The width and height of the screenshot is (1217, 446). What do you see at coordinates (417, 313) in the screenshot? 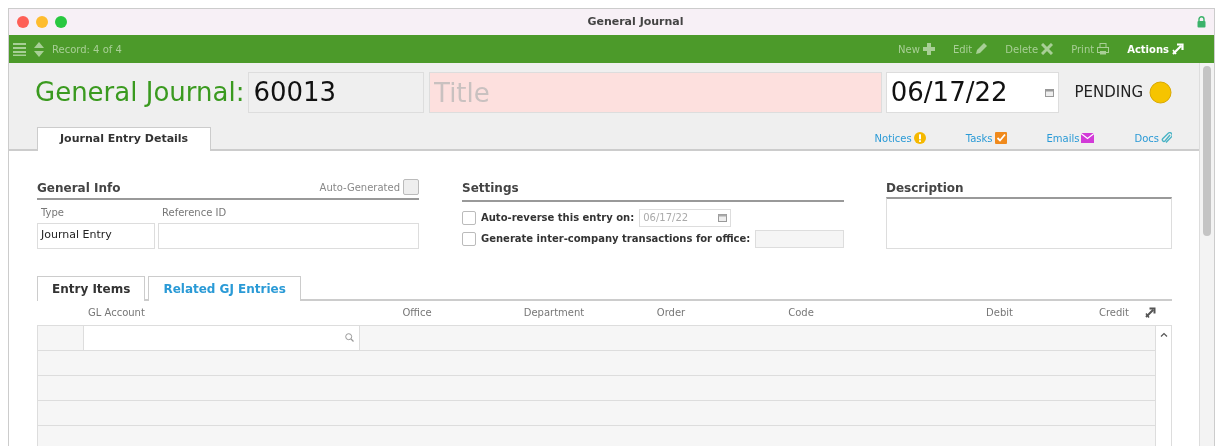
I see `column-header: Office` at bounding box center [417, 313].